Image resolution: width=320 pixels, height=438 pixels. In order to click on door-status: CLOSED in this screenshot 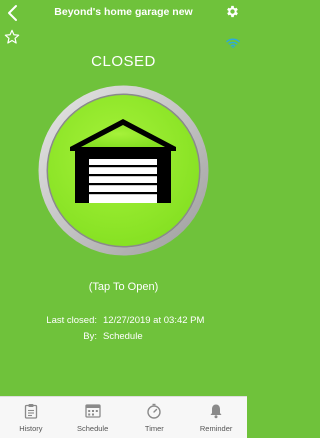, I will do `click(123, 61)`.